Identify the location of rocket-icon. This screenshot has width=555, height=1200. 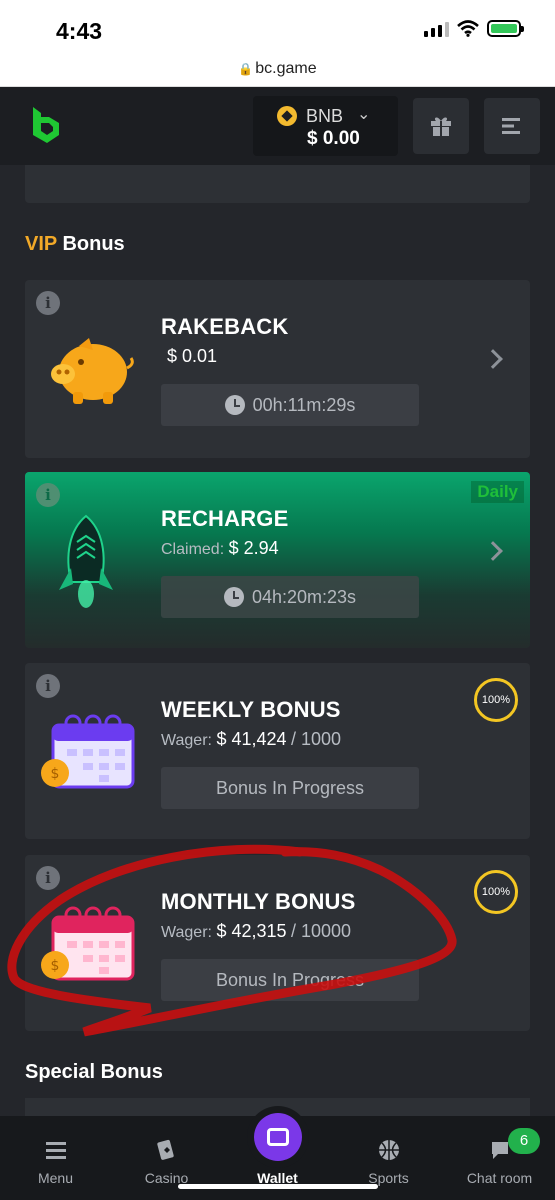
(86, 561).